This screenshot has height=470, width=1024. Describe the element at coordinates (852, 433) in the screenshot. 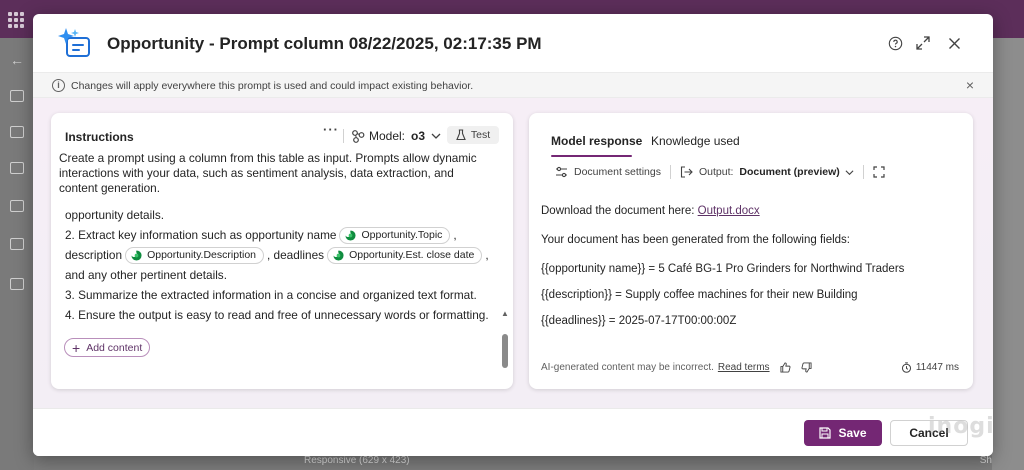

I see `save-button-label: Save` at that location.